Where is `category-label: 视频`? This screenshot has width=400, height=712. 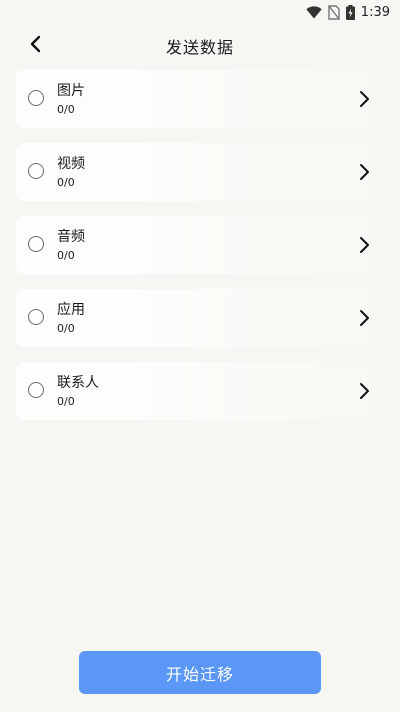
category-label: 视频 is located at coordinates (71, 164).